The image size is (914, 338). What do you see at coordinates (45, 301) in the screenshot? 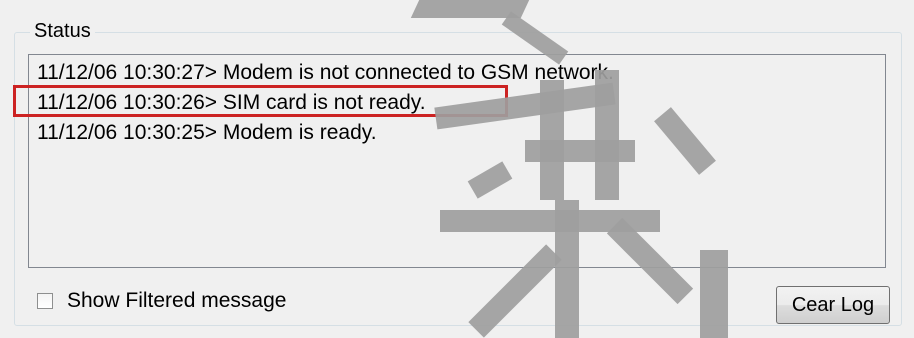
I see `show-filtered-checkbox` at bounding box center [45, 301].